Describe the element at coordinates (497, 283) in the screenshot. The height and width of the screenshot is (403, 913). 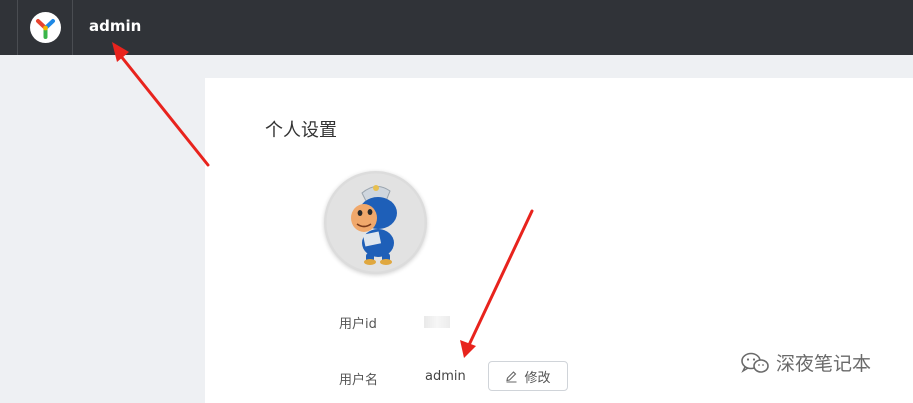
I see `arrow-to-username-value` at that location.